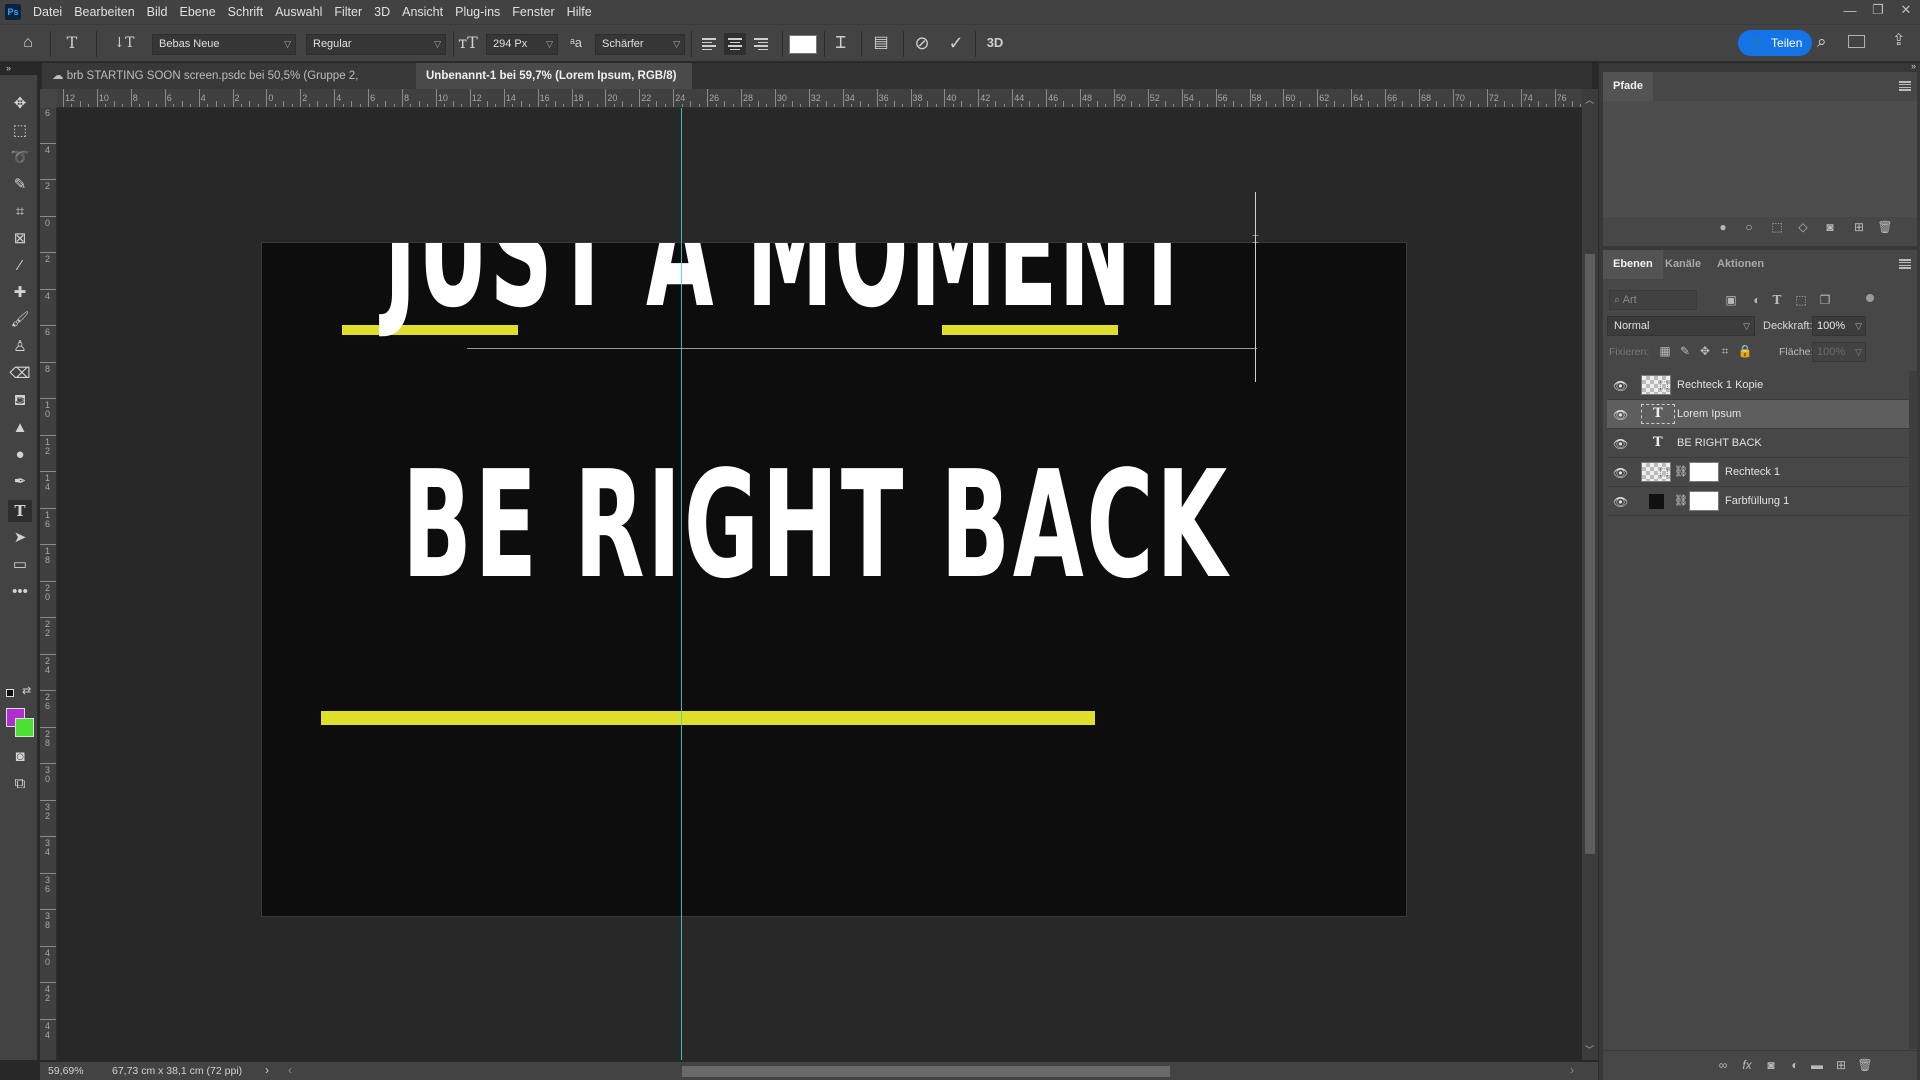 The height and width of the screenshot is (1080, 1920). I want to click on brush-tool-icon: 🖌, so click(20, 320).